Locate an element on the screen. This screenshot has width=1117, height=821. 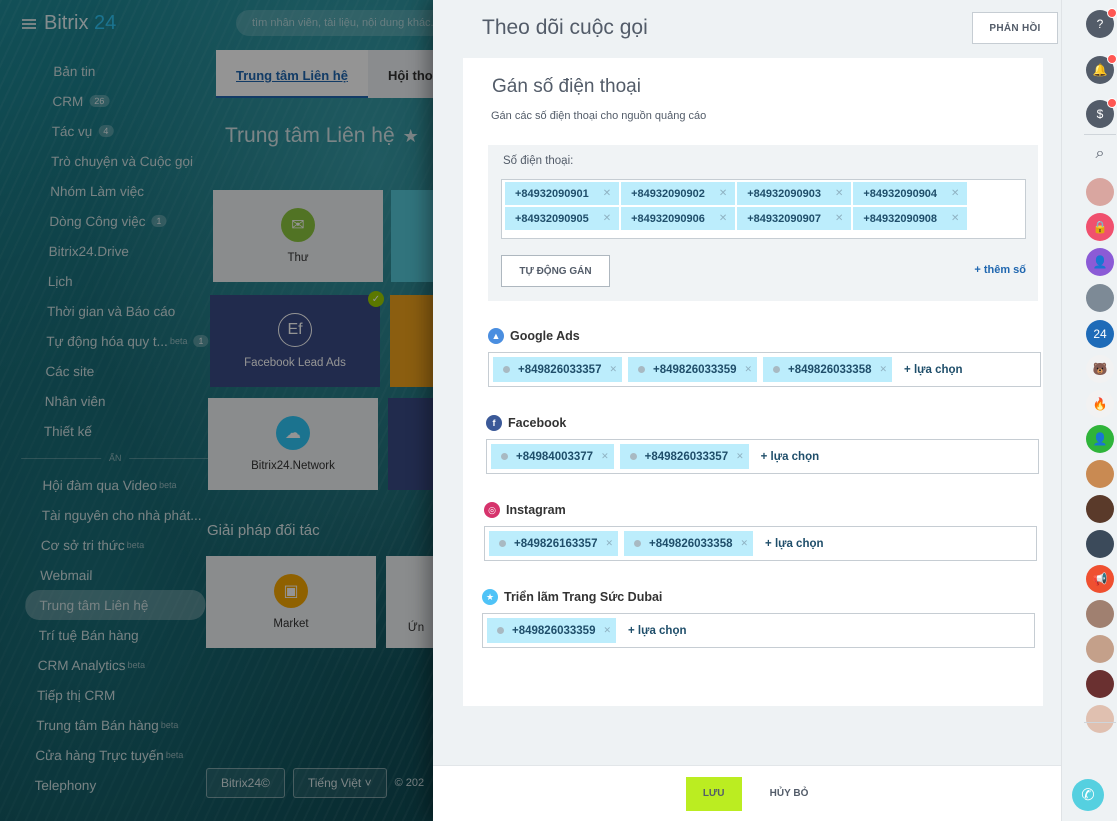
brand-button: Bitrix24© is located at coordinates (245, 783).